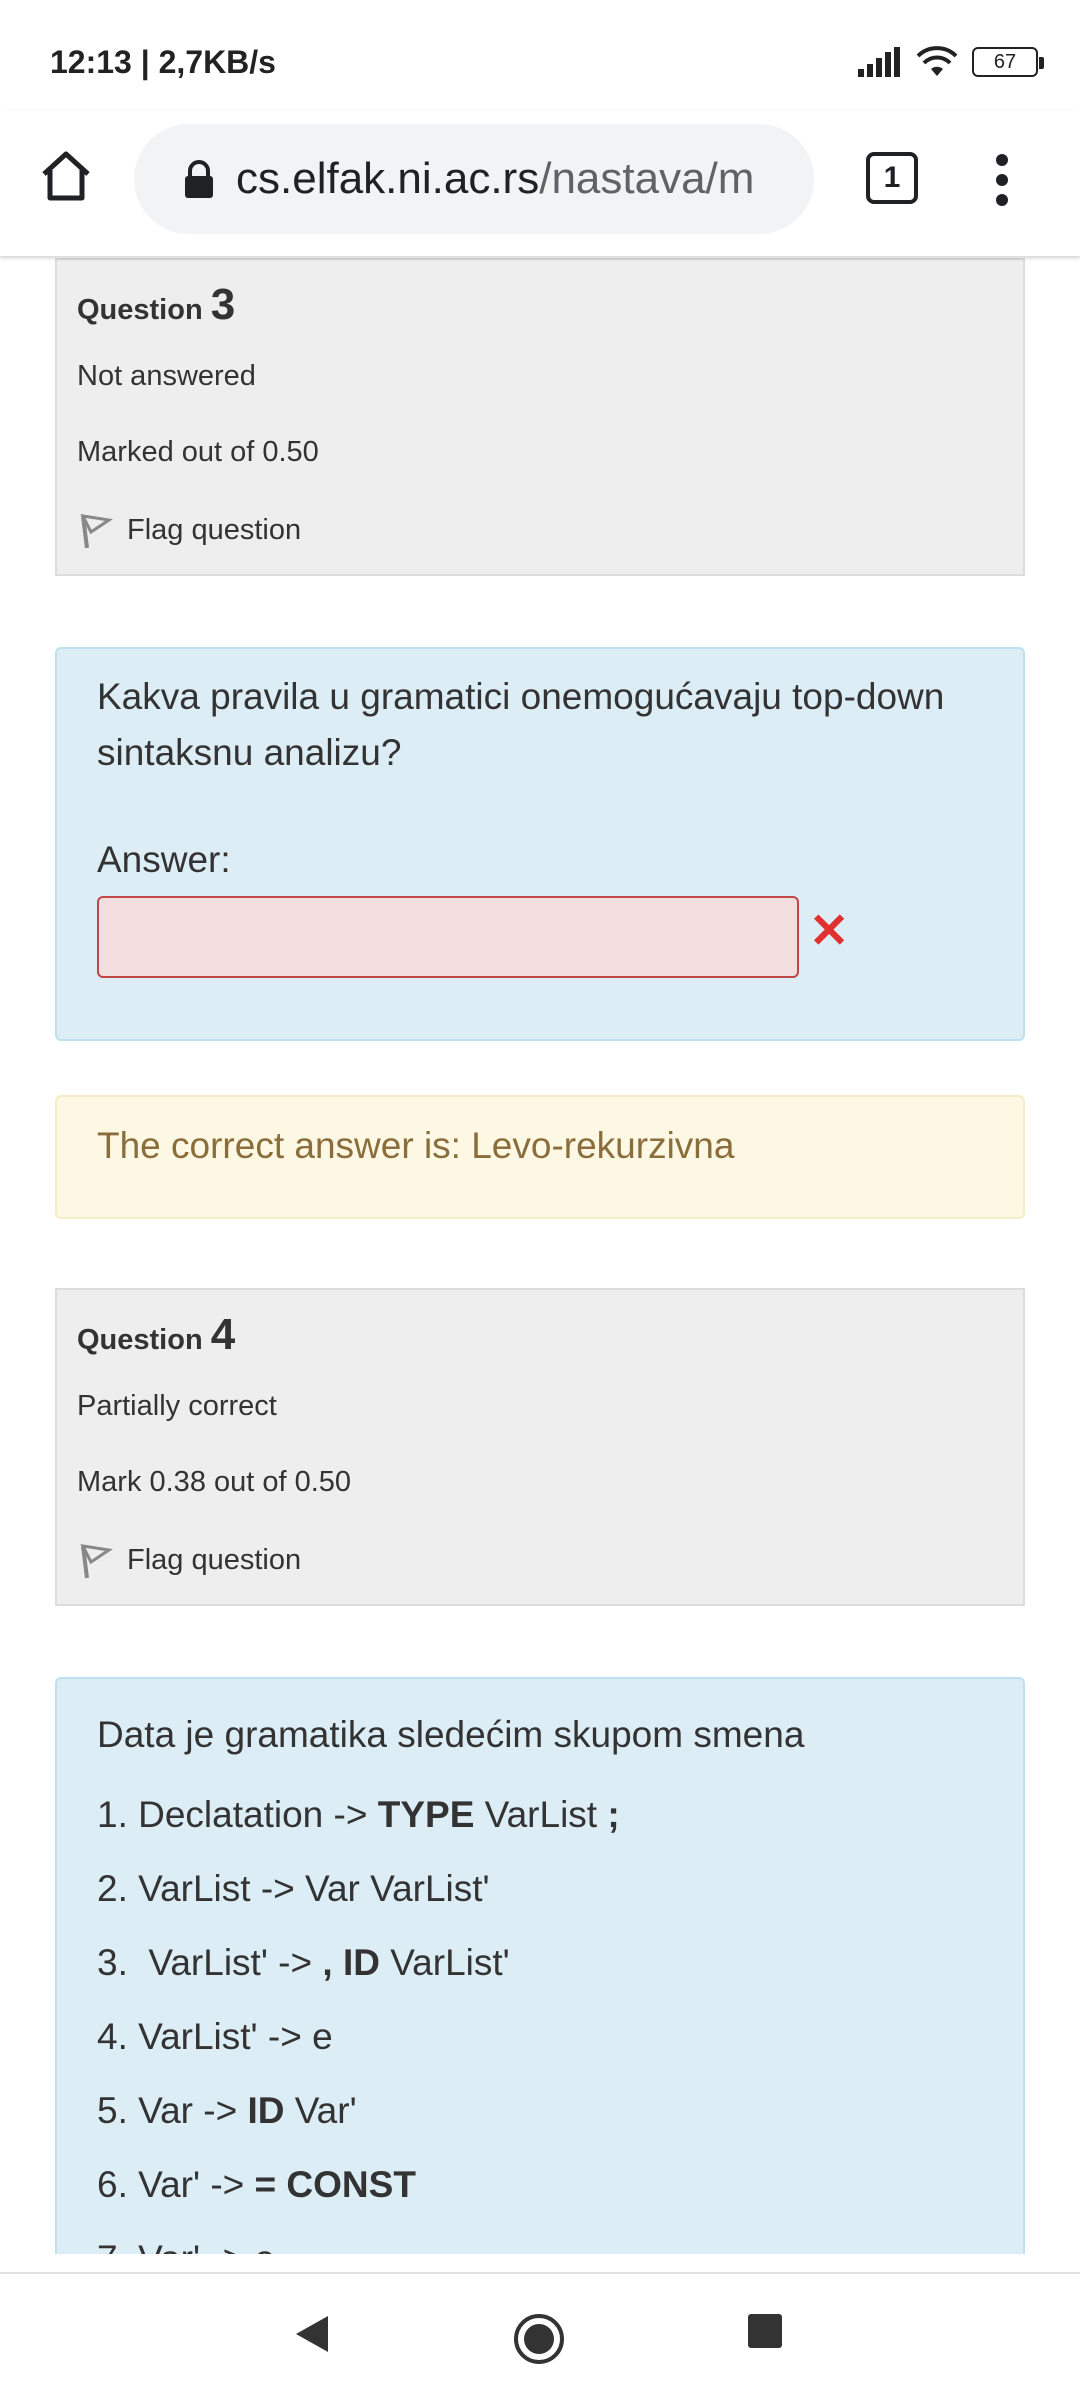 Image resolution: width=1080 pixels, height=2402 pixels. I want to click on rule-text: 7. Var' -> e, so click(186, 2246).